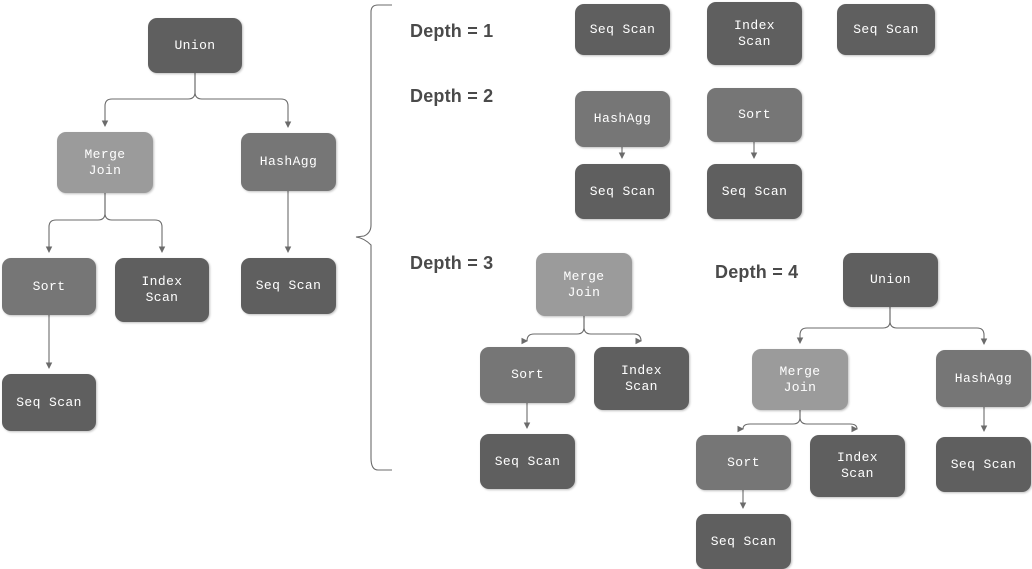 The width and height of the screenshot is (1032, 569). Describe the element at coordinates (622, 119) in the screenshot. I see `plan-node-d2-hashagg: HashAgg` at that location.